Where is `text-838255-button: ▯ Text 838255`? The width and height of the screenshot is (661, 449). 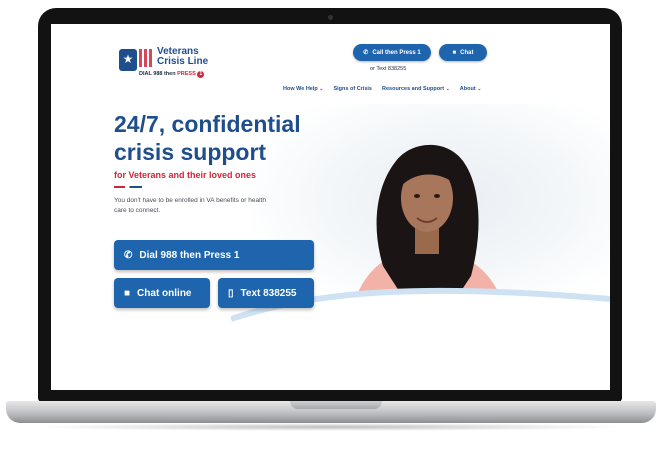
text-838255-button: ▯ Text 838255 is located at coordinates (266, 293).